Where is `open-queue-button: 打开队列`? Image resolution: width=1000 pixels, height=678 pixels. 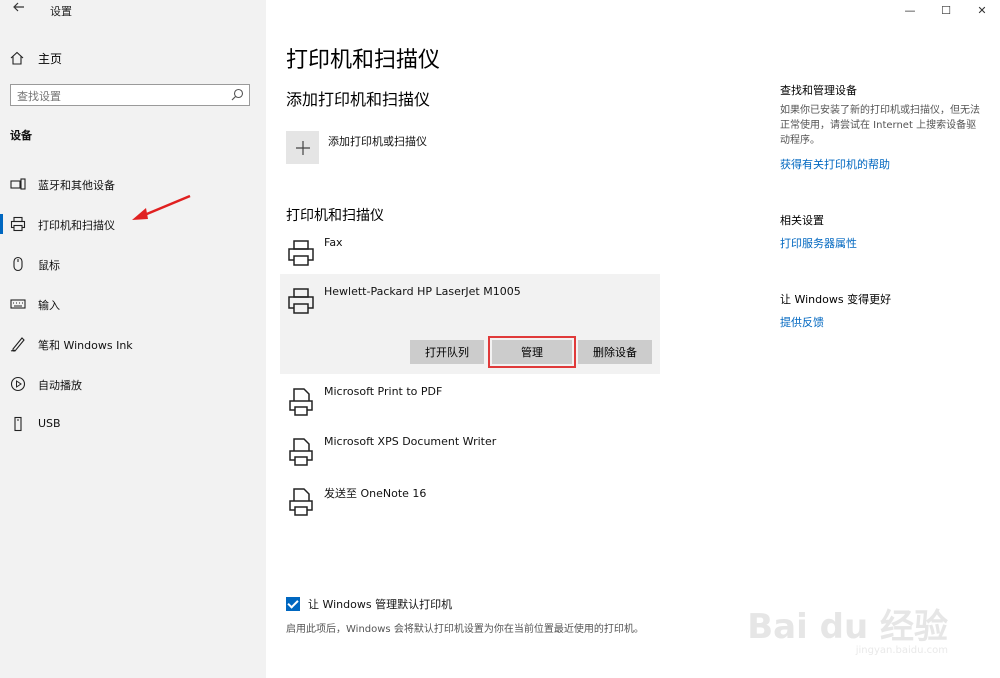 open-queue-button: 打开队列 is located at coordinates (447, 352).